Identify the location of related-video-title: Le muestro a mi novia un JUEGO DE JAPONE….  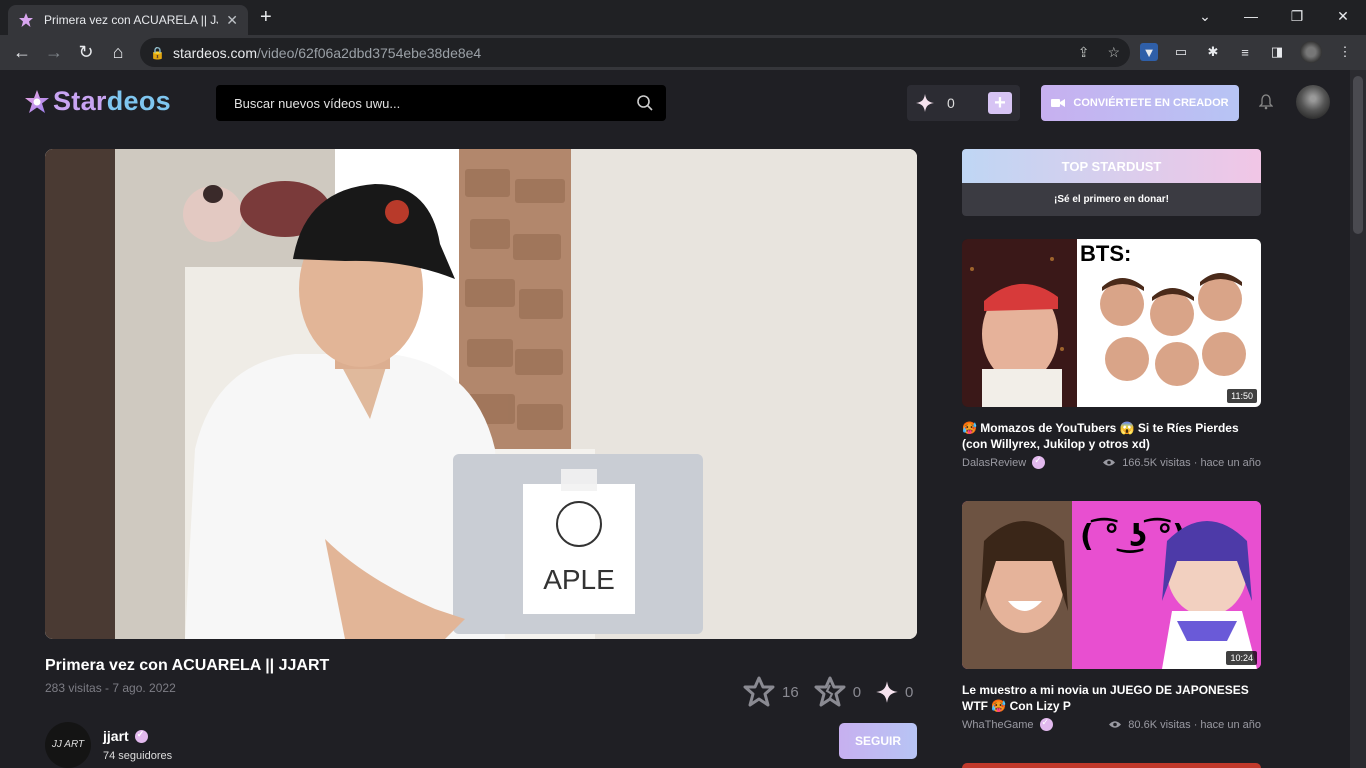
(1111, 698).